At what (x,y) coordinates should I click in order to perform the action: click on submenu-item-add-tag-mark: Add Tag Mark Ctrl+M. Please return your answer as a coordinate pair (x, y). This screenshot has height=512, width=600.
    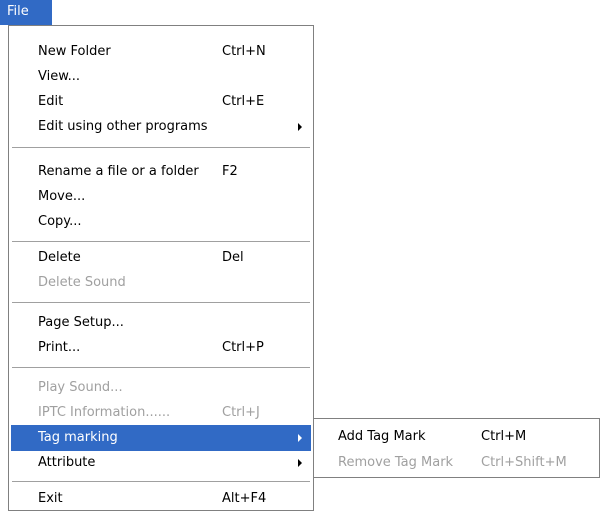
    Looking at the image, I should click on (456, 437).